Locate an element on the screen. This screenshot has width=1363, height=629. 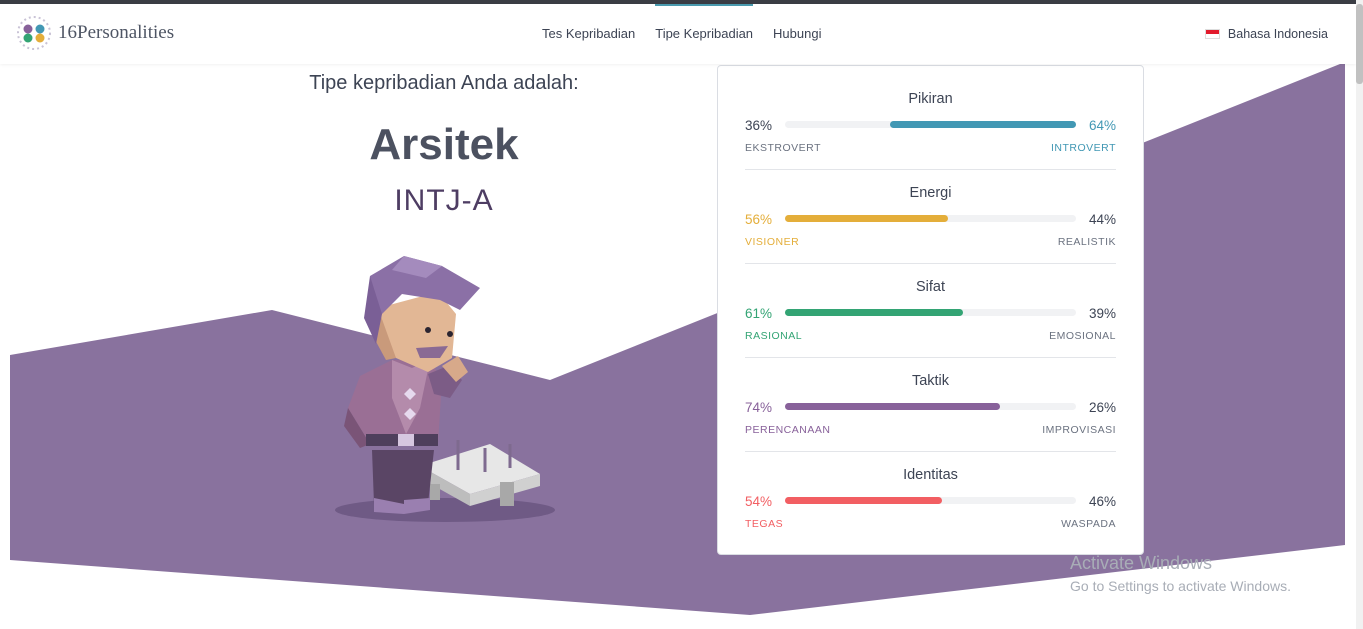
main-nav: Tes Kepribadian Tipe Kepribadian Hubungi is located at coordinates (691, 34).